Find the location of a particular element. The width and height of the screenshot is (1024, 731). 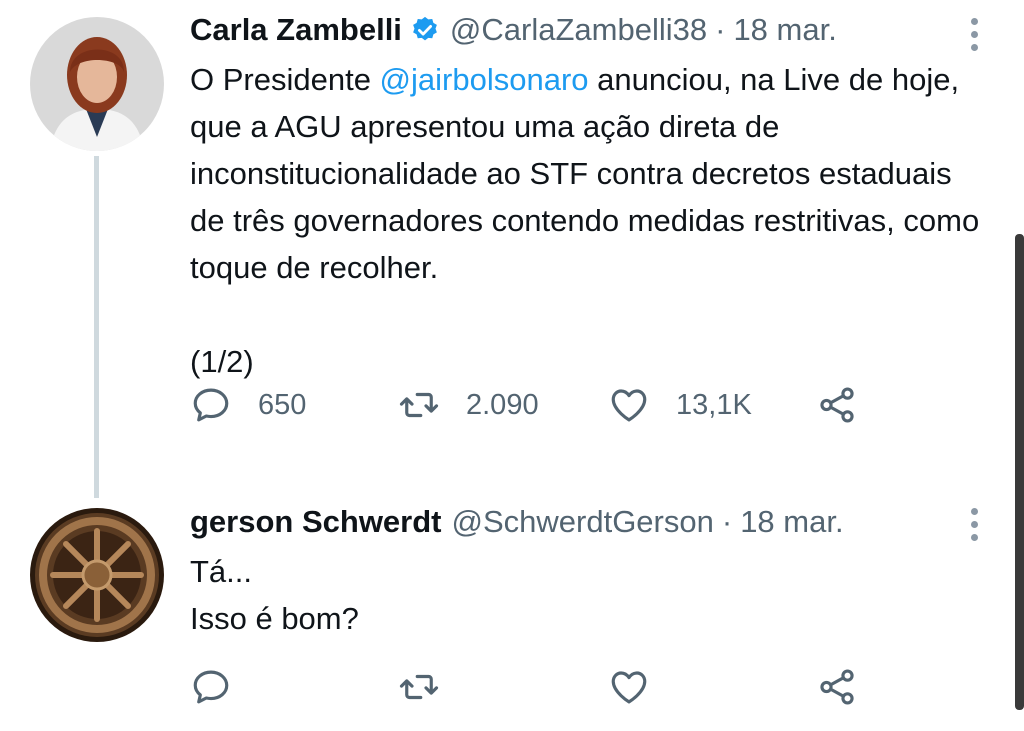

avatar-portrait-image is located at coordinates (97, 84).